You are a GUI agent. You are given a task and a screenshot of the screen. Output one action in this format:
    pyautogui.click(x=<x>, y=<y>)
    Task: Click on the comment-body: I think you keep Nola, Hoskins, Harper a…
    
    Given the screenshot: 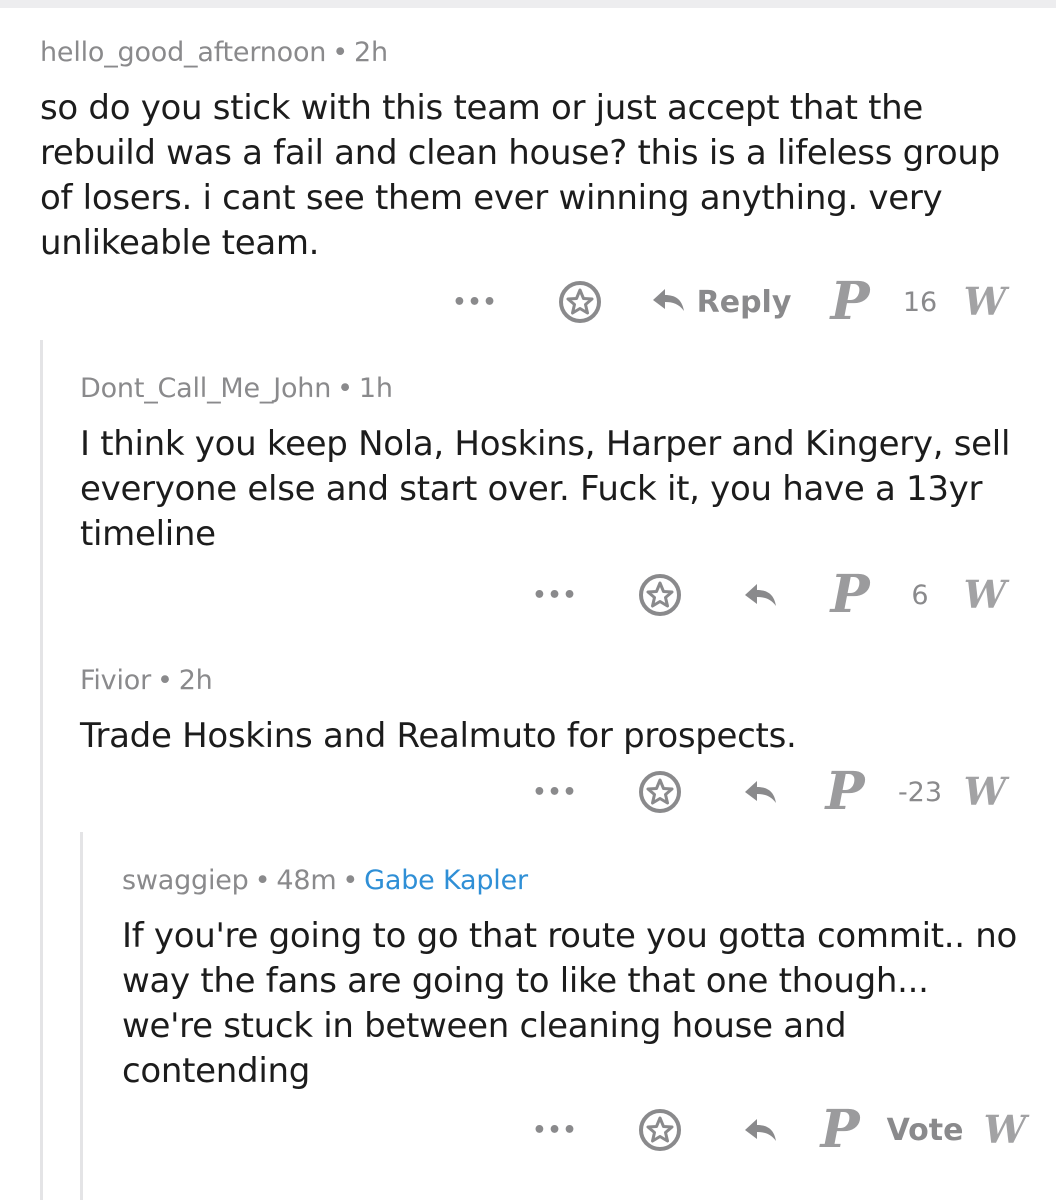 What is the action you would take?
    pyautogui.click(x=545, y=489)
    